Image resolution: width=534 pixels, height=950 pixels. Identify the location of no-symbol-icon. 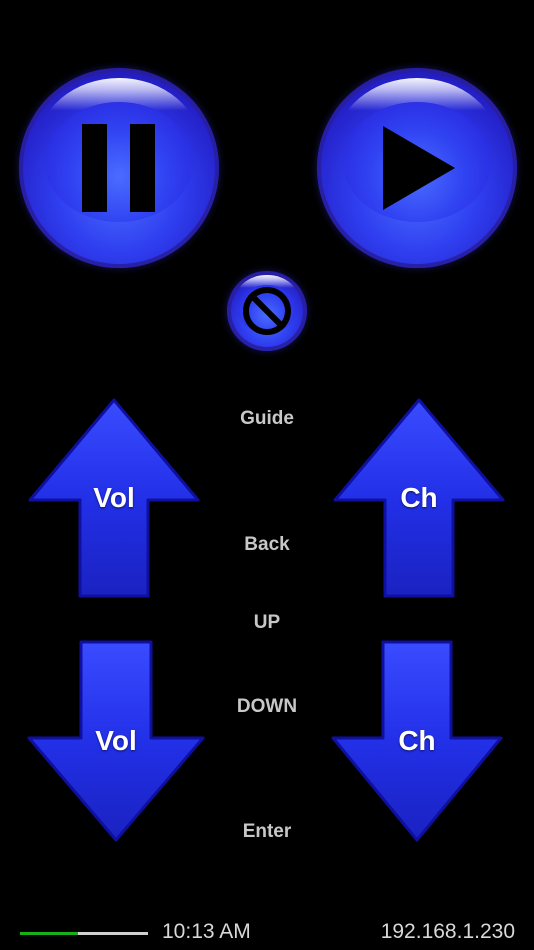
(267, 311).